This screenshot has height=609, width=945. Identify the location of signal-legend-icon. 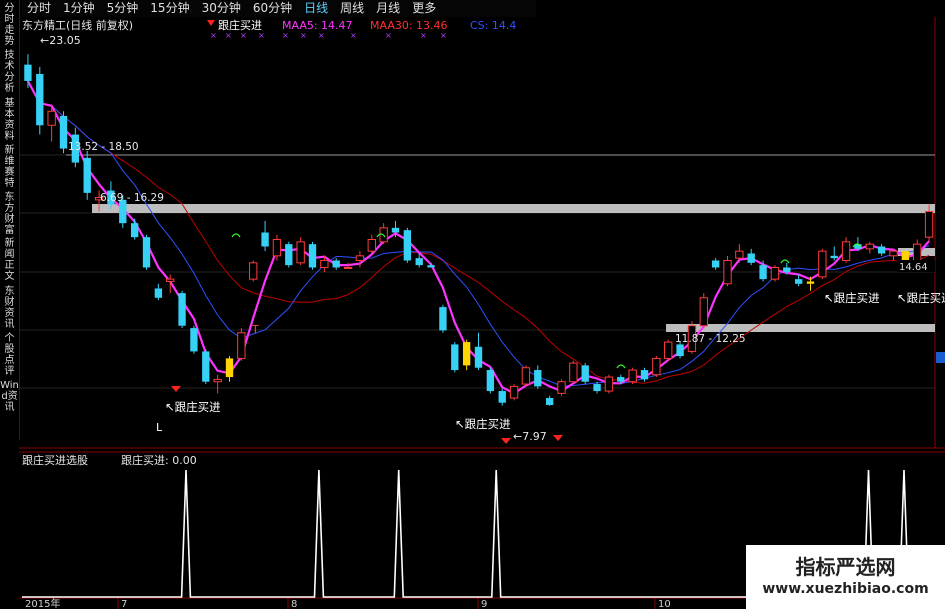
(211, 23).